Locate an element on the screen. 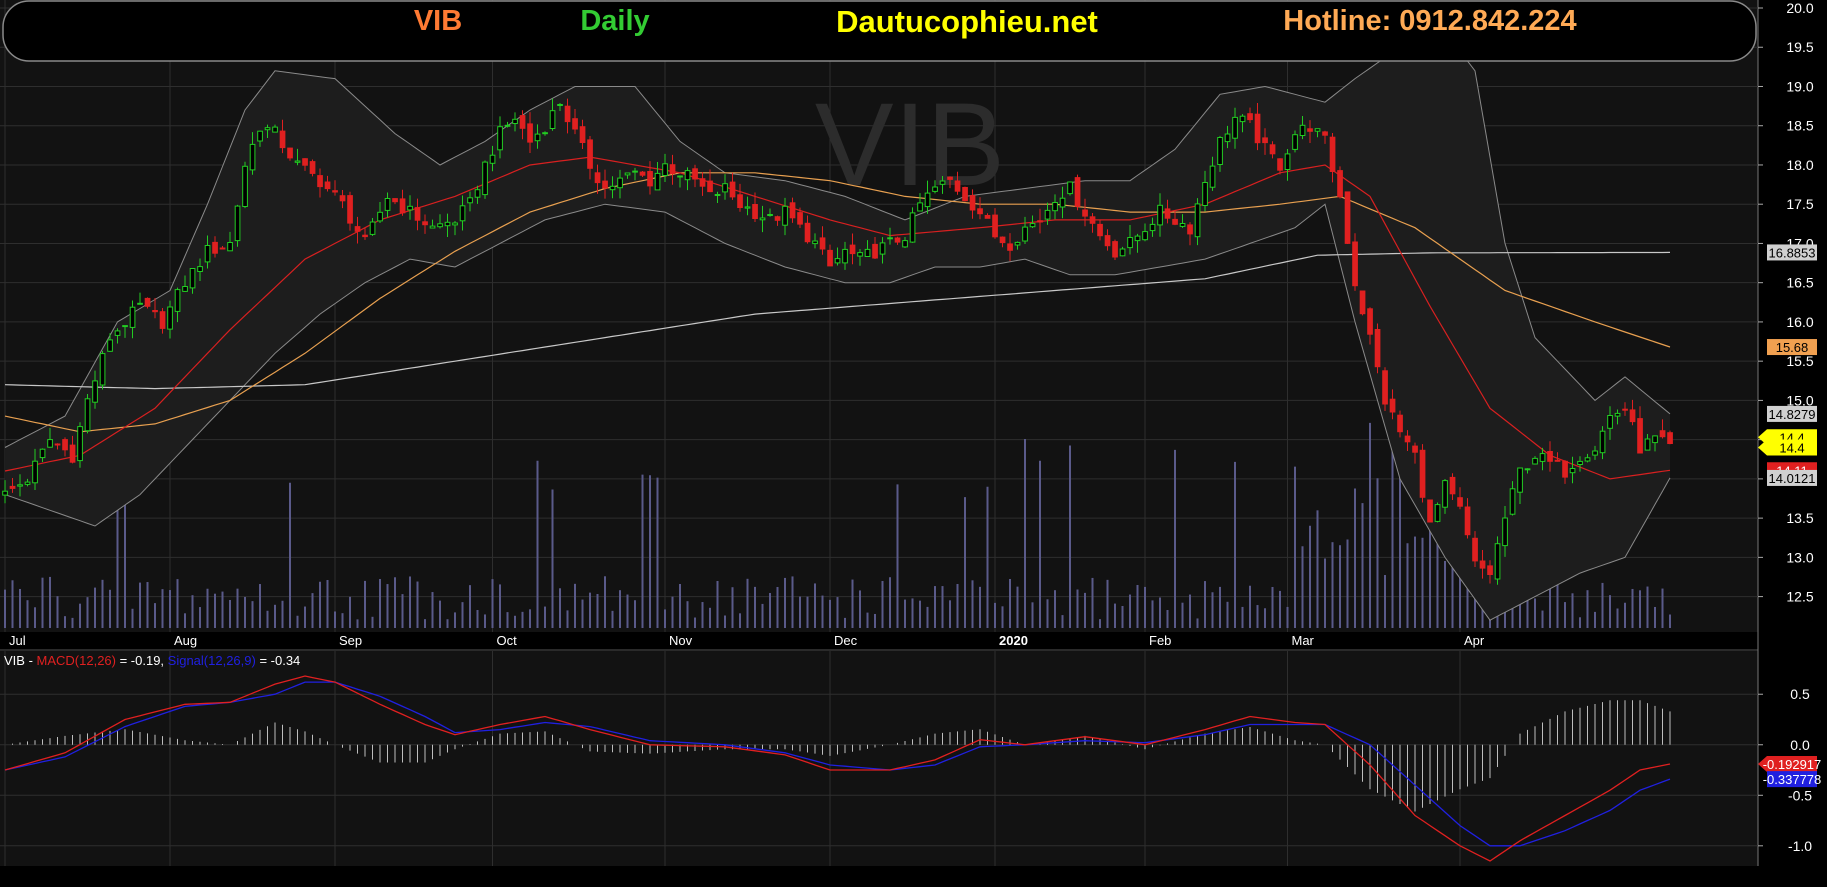 The image size is (1827, 887). hotline-title: Hotline: 0912.842.224 is located at coordinates (1429, 21).